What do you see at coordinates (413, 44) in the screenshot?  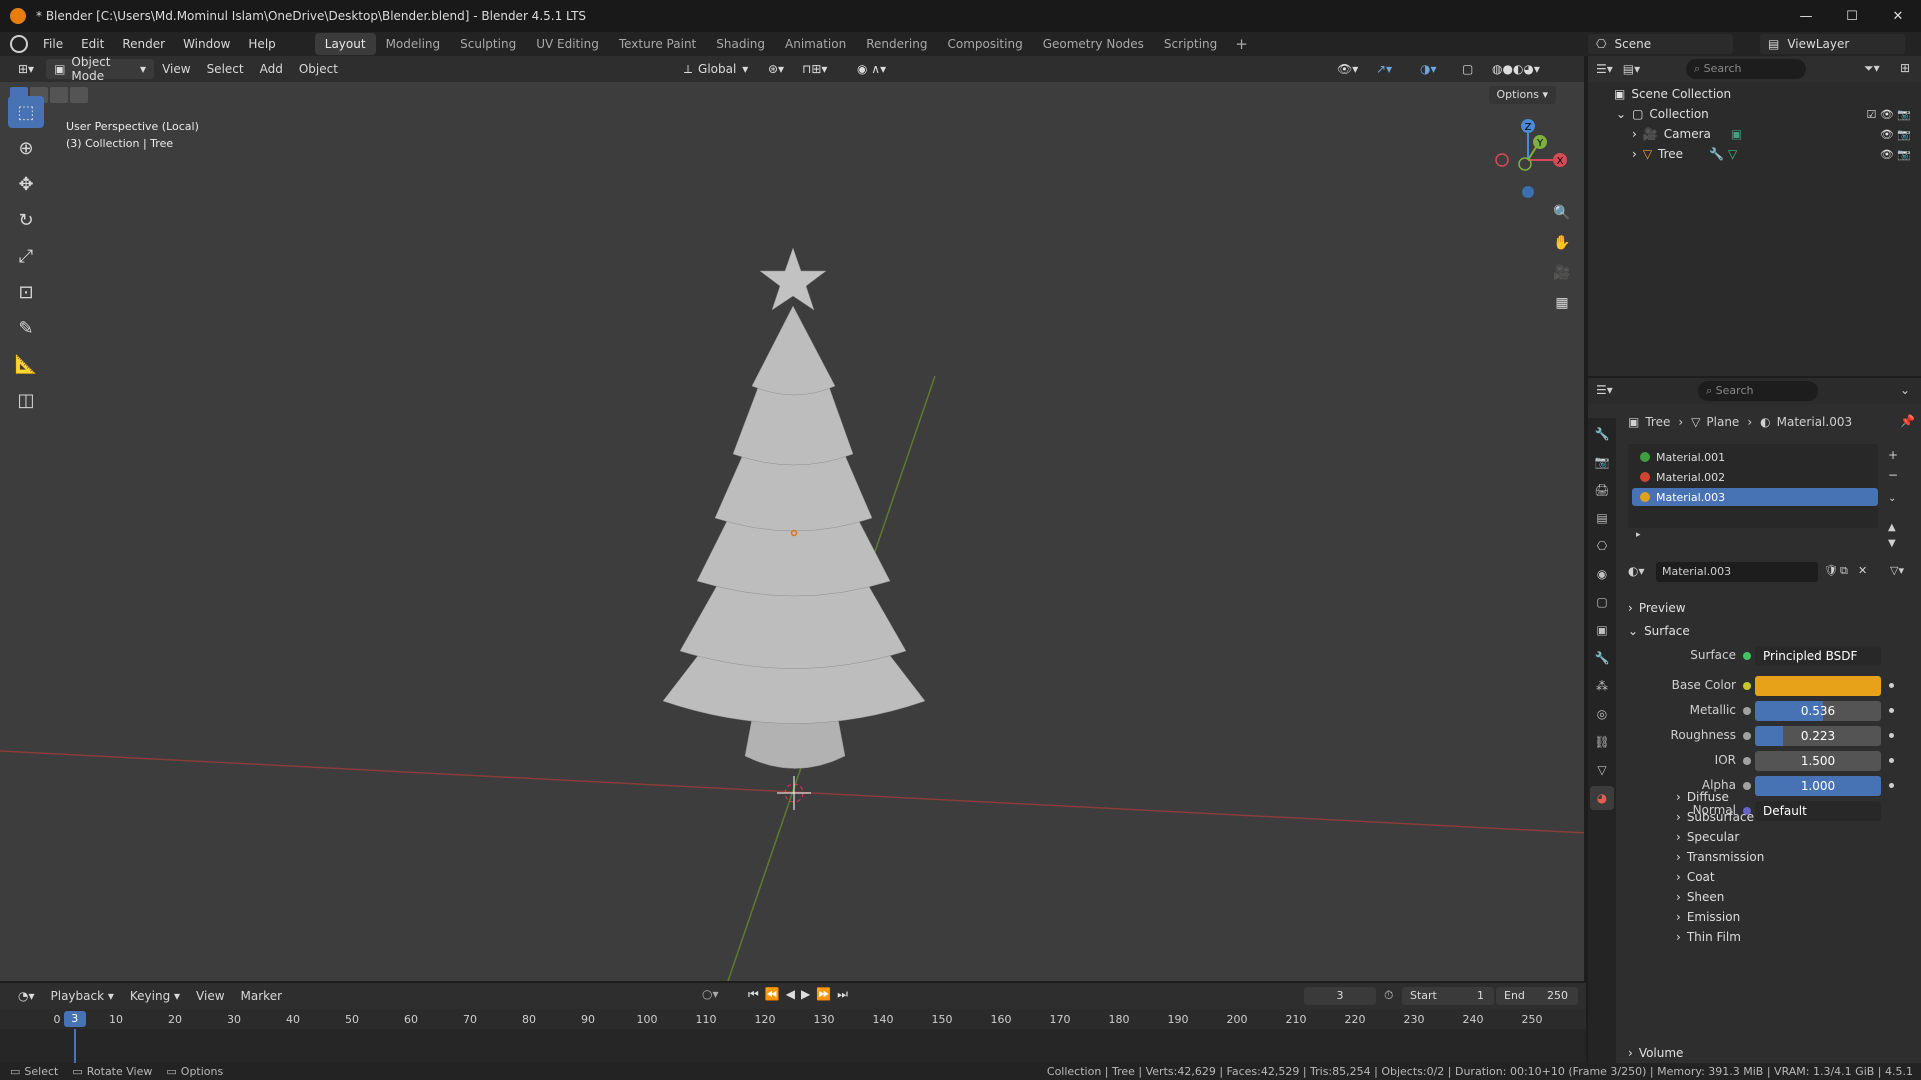 I see `tab-modeling: Modeling` at bounding box center [413, 44].